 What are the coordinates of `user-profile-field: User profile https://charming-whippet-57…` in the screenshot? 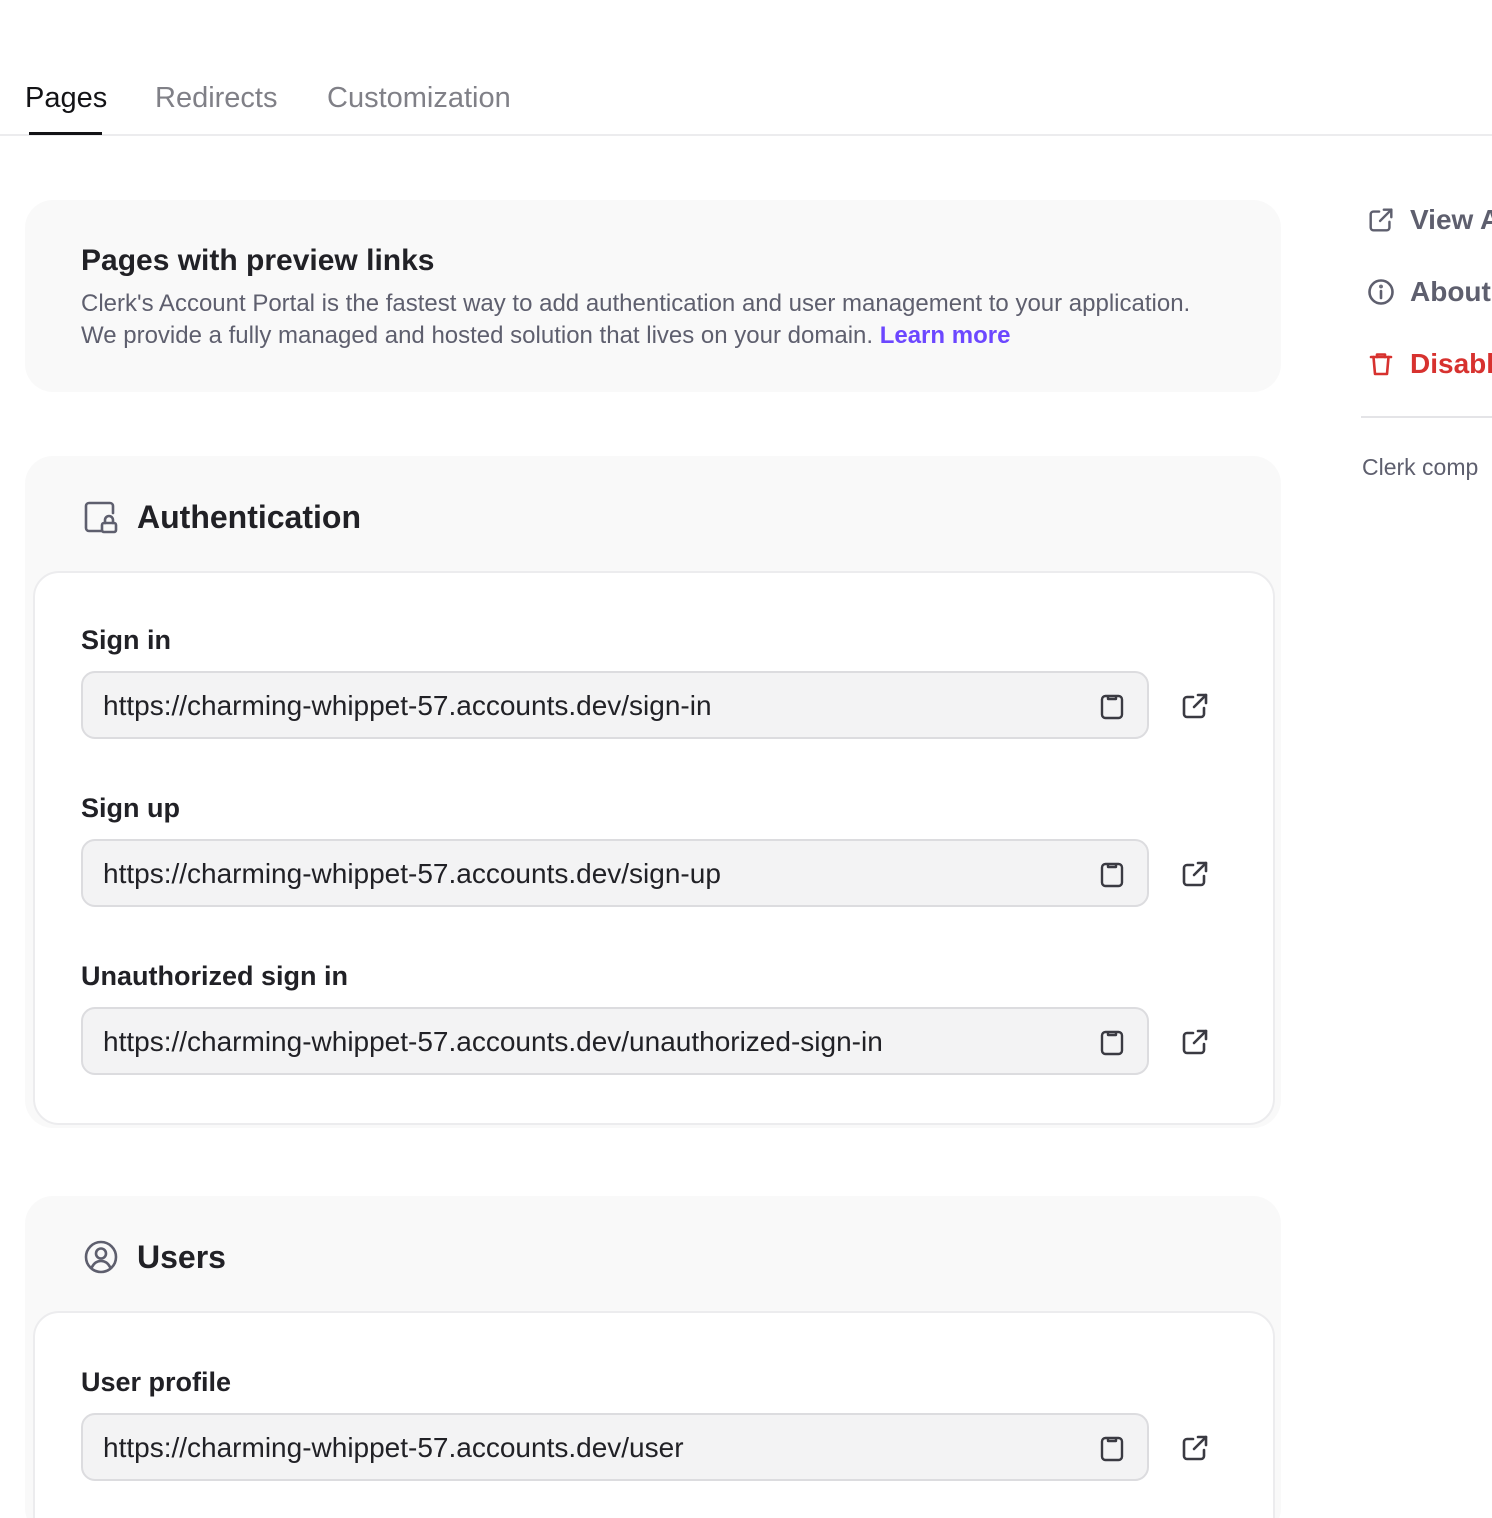 It's located at (651, 1423).